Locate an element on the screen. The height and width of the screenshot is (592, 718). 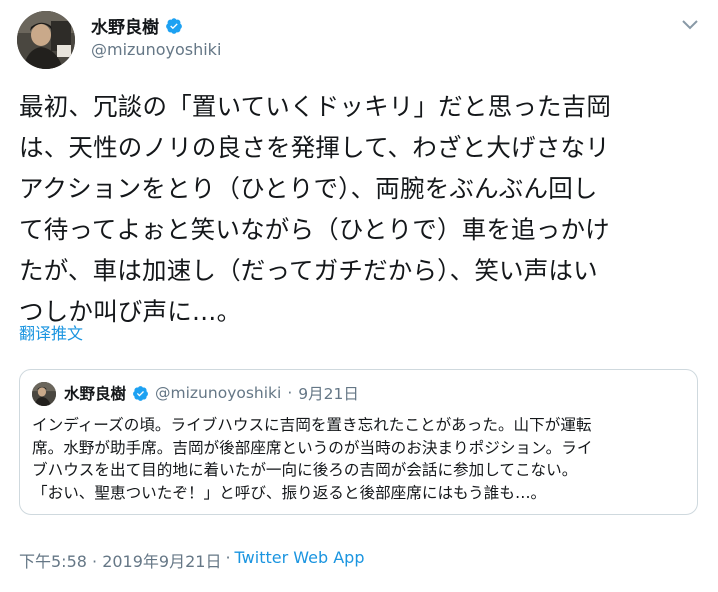
chevron-down-icon is located at coordinates (690, 25).